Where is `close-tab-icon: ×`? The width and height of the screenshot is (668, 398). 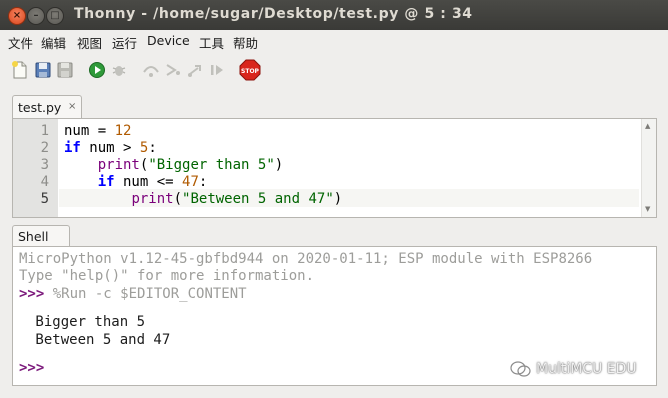
close-tab-icon: × is located at coordinates (72, 106).